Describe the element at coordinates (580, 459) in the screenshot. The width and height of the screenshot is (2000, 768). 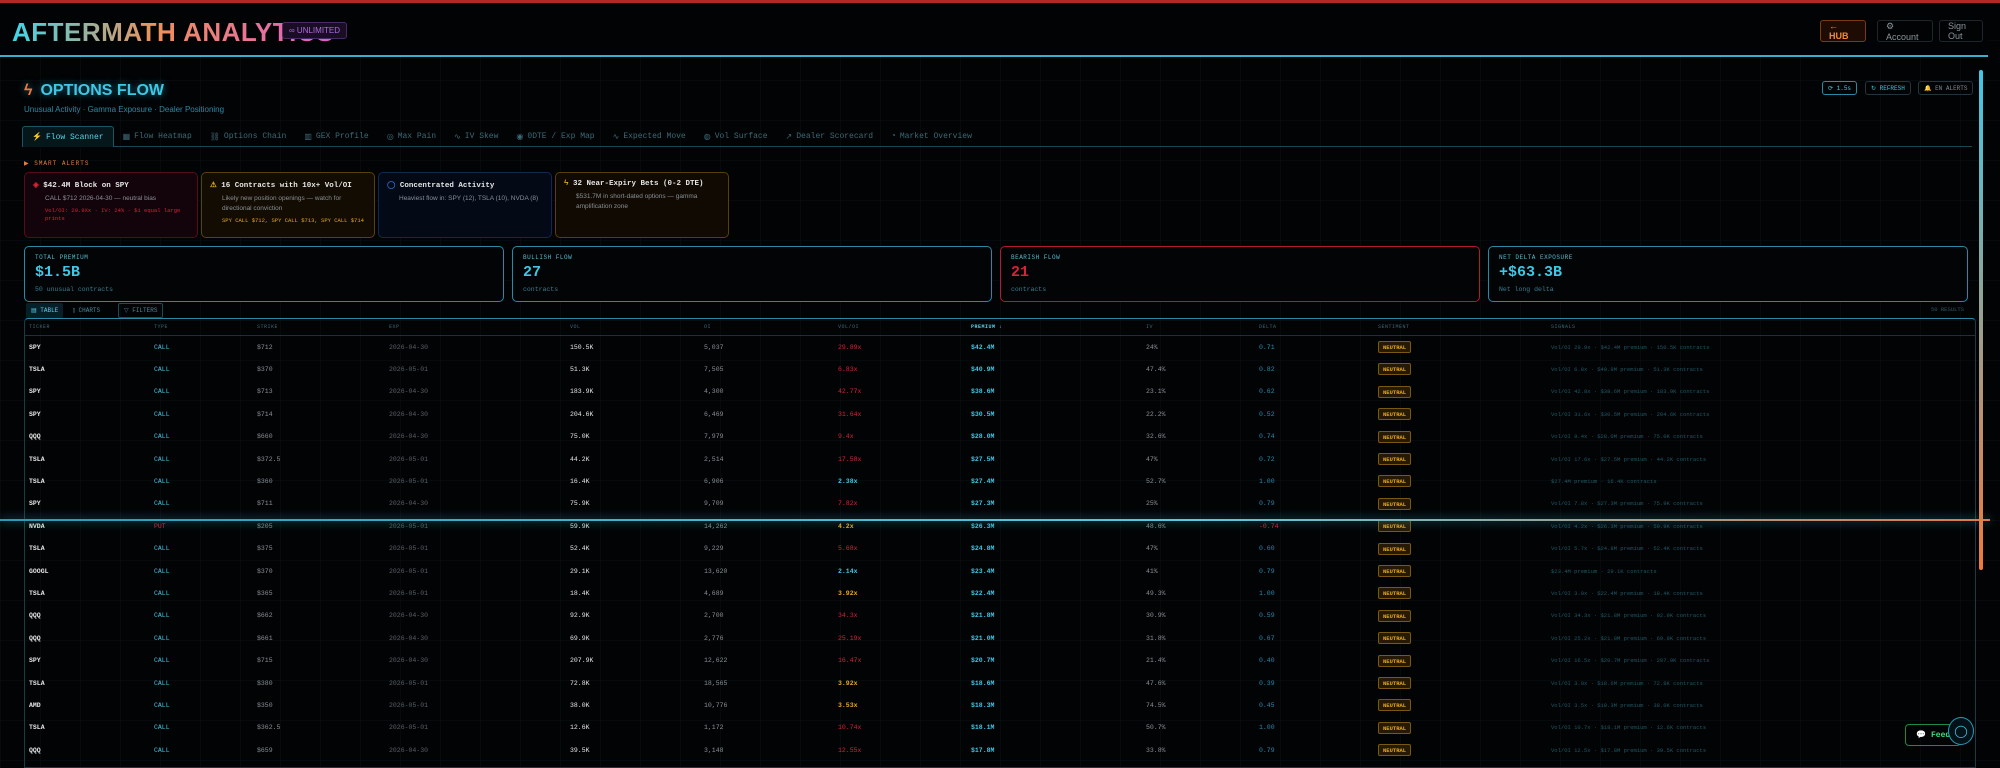
I see `cell-vol: 44.2K` at that location.